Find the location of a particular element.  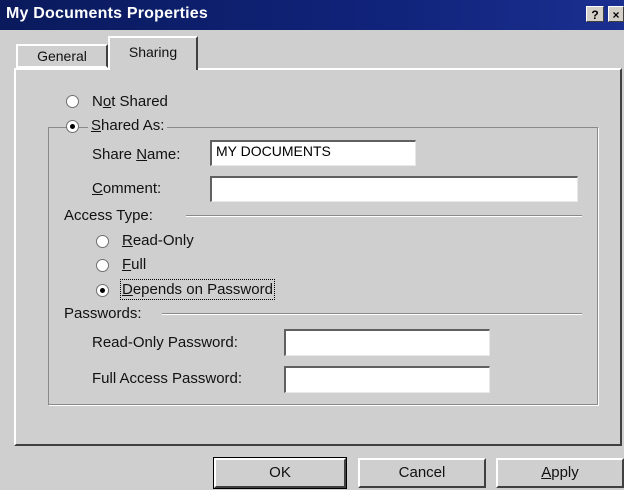

share-name-label: Share Name: is located at coordinates (136, 154).